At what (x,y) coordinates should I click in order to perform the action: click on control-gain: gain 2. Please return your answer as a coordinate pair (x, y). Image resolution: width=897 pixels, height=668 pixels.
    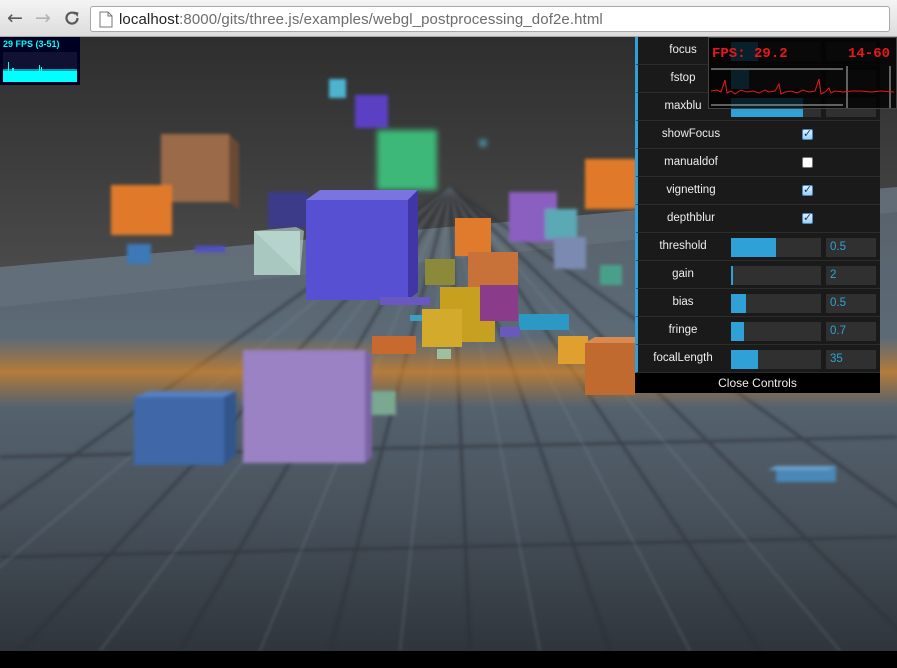
    Looking at the image, I should click on (757, 275).